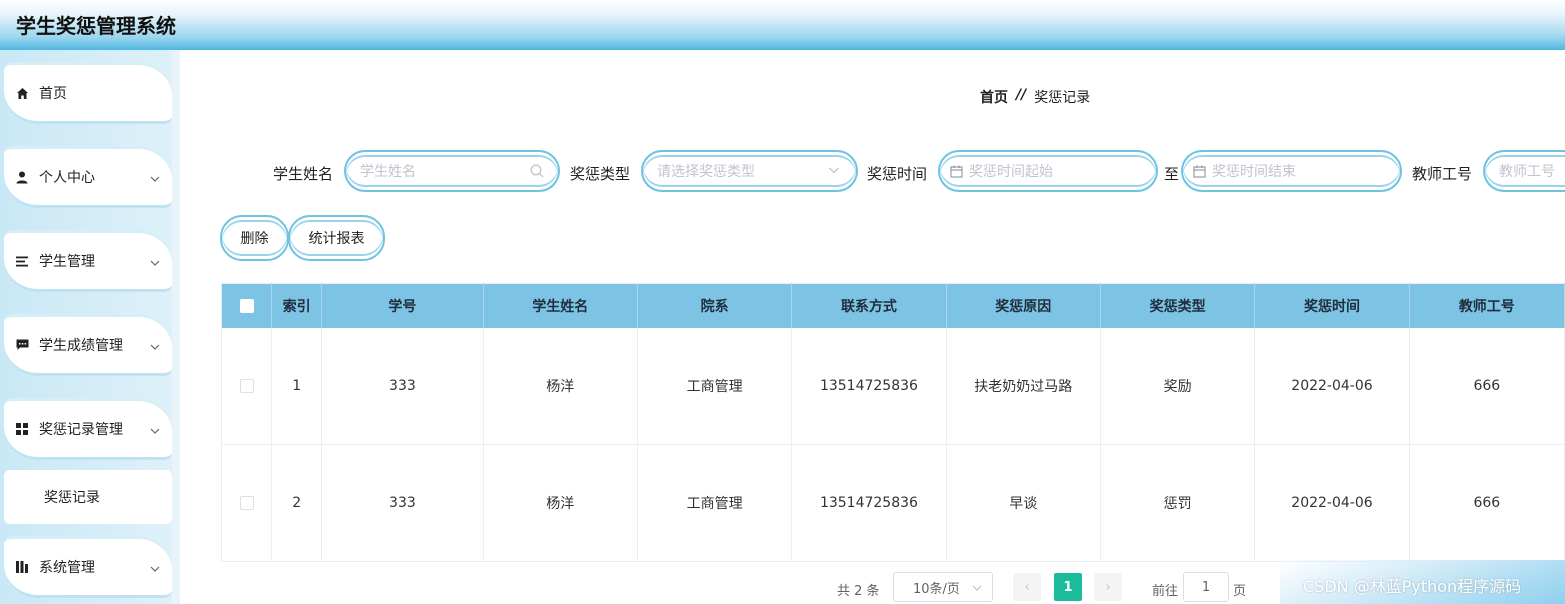 This screenshot has height=604, width=1565. Describe the element at coordinates (1442, 174) in the screenshot. I see `teacher-id-label: 教师工号` at that location.